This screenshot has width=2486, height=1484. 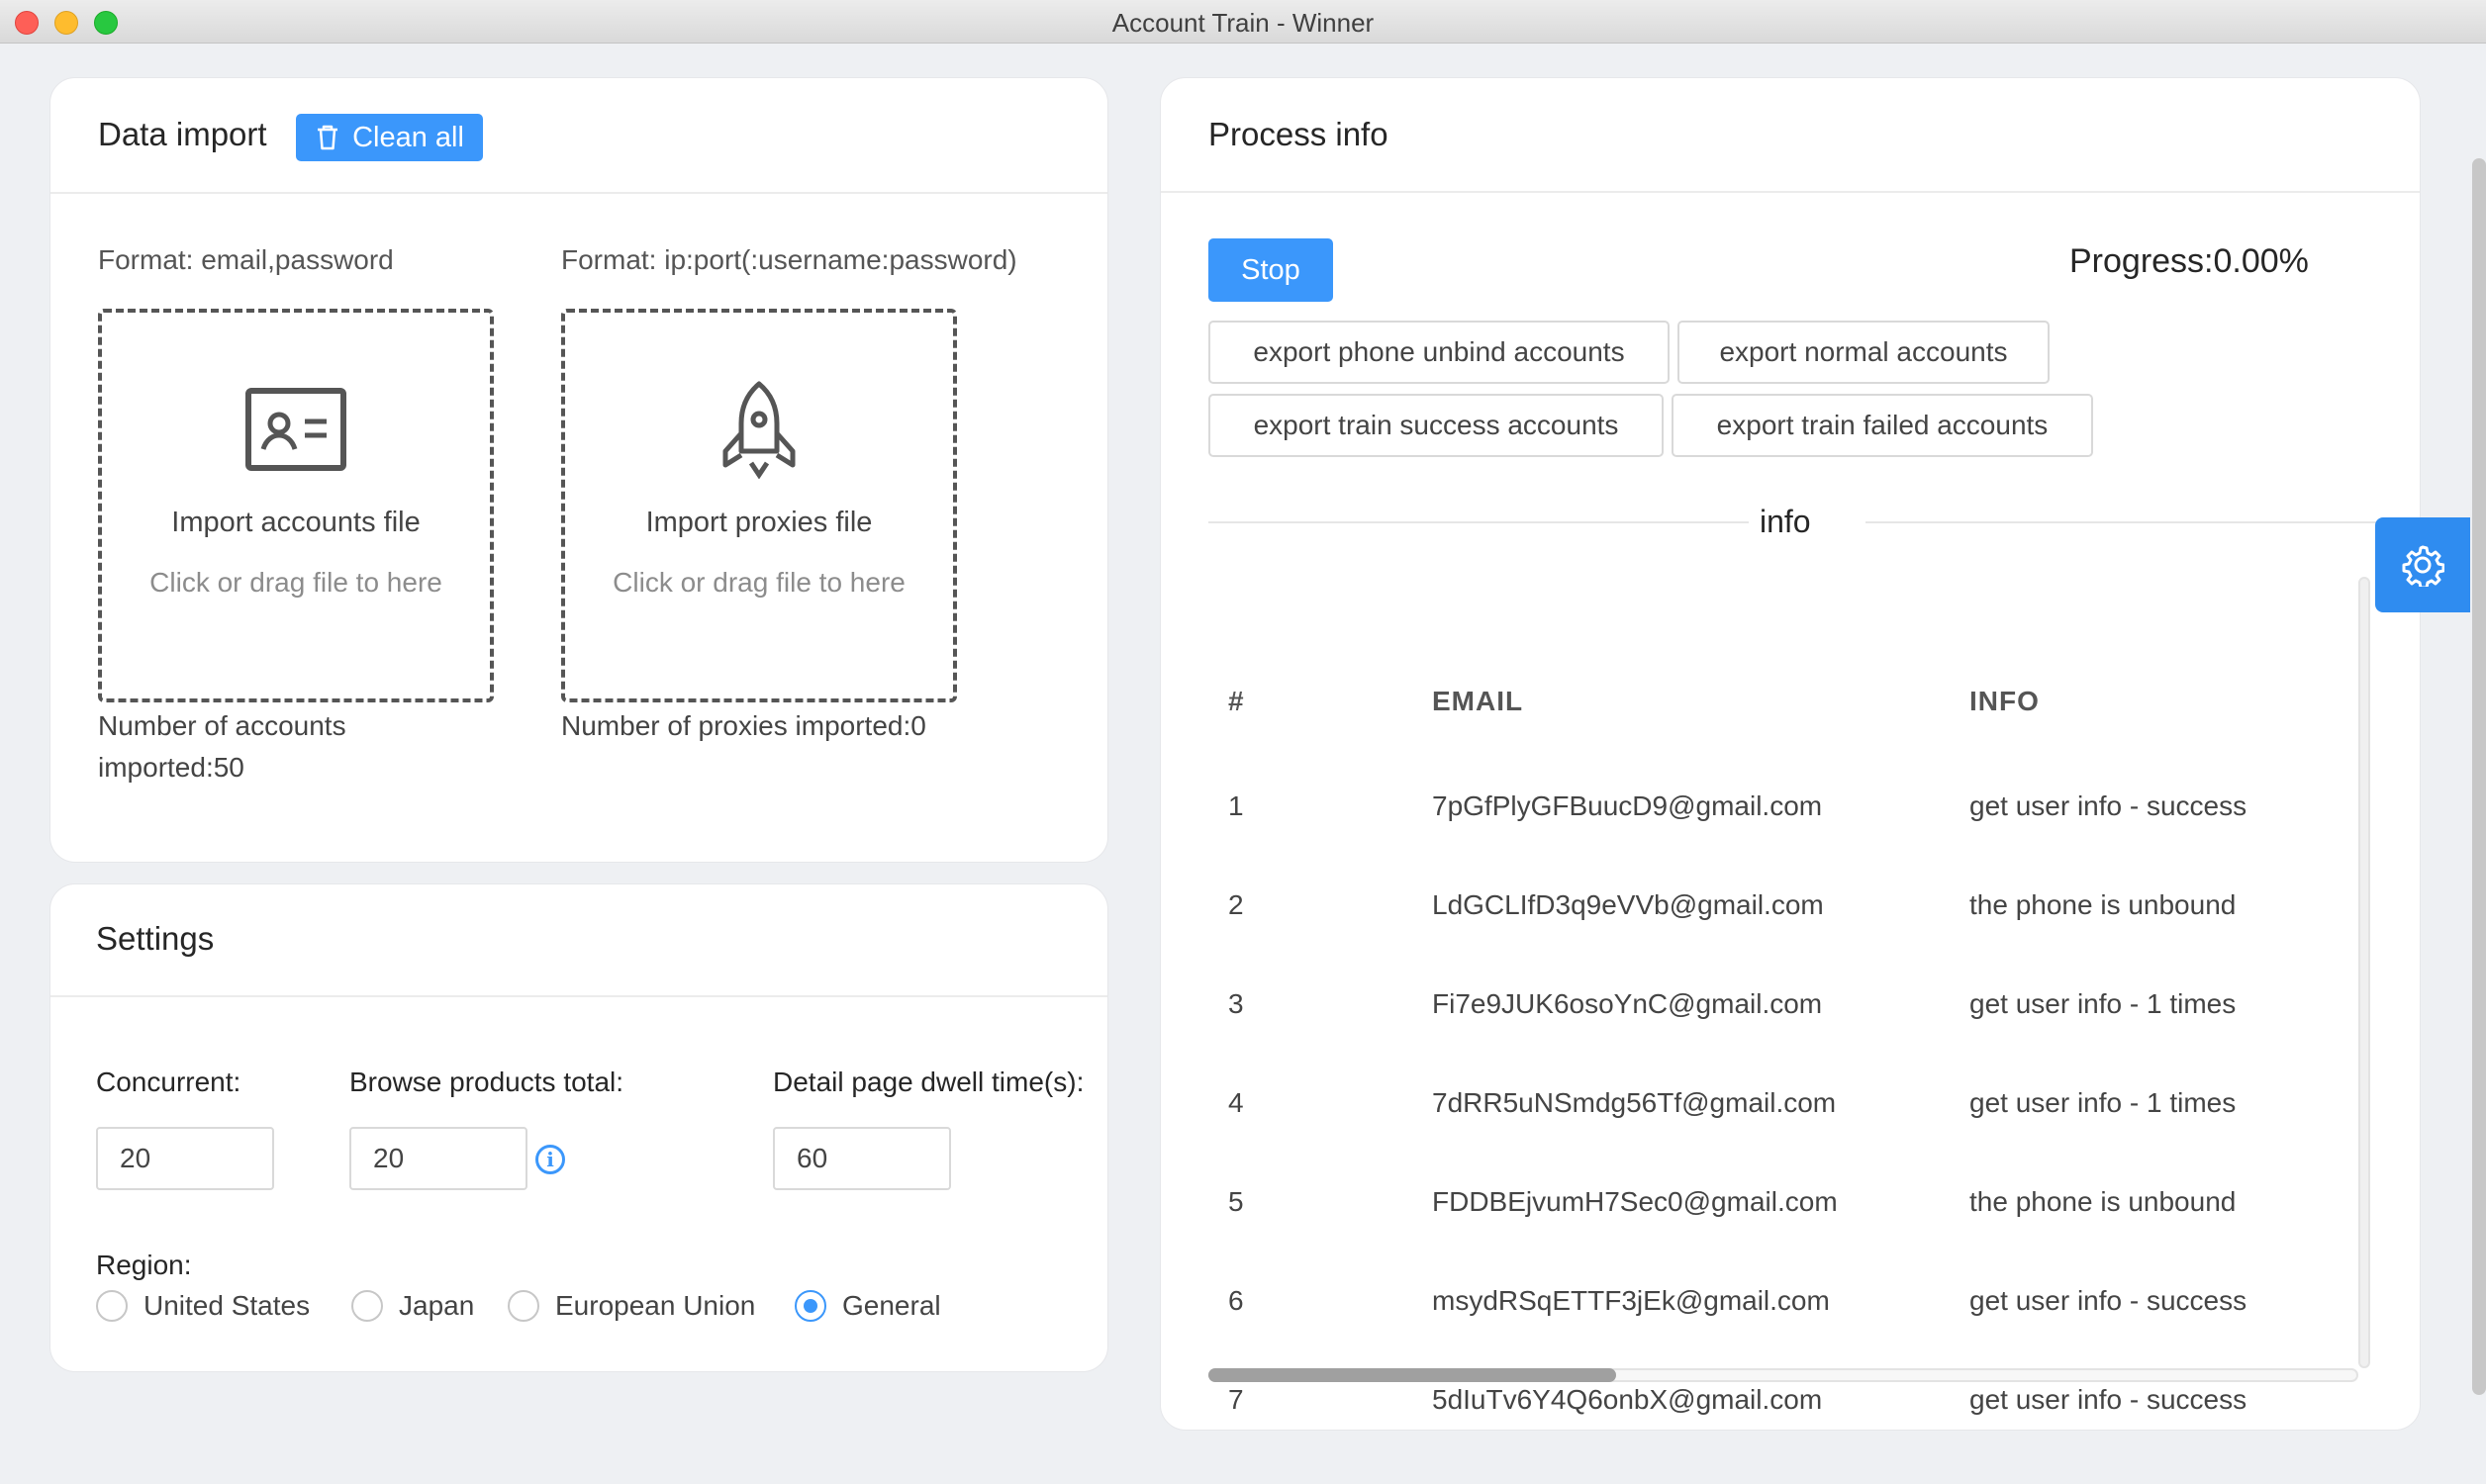 I want to click on row-email: 5dIuTv6Y4Q6onbX@gmail.com, so click(x=1627, y=1399).